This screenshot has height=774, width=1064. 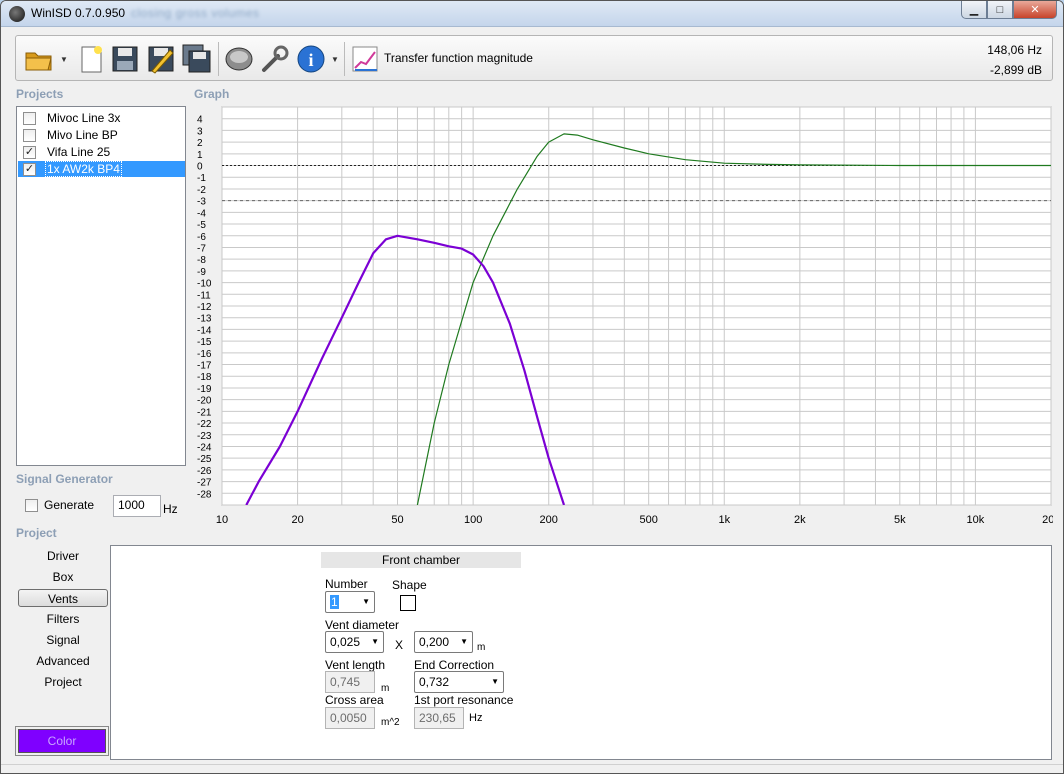 What do you see at coordinates (197, 59) in the screenshot?
I see `save-all-icon` at bounding box center [197, 59].